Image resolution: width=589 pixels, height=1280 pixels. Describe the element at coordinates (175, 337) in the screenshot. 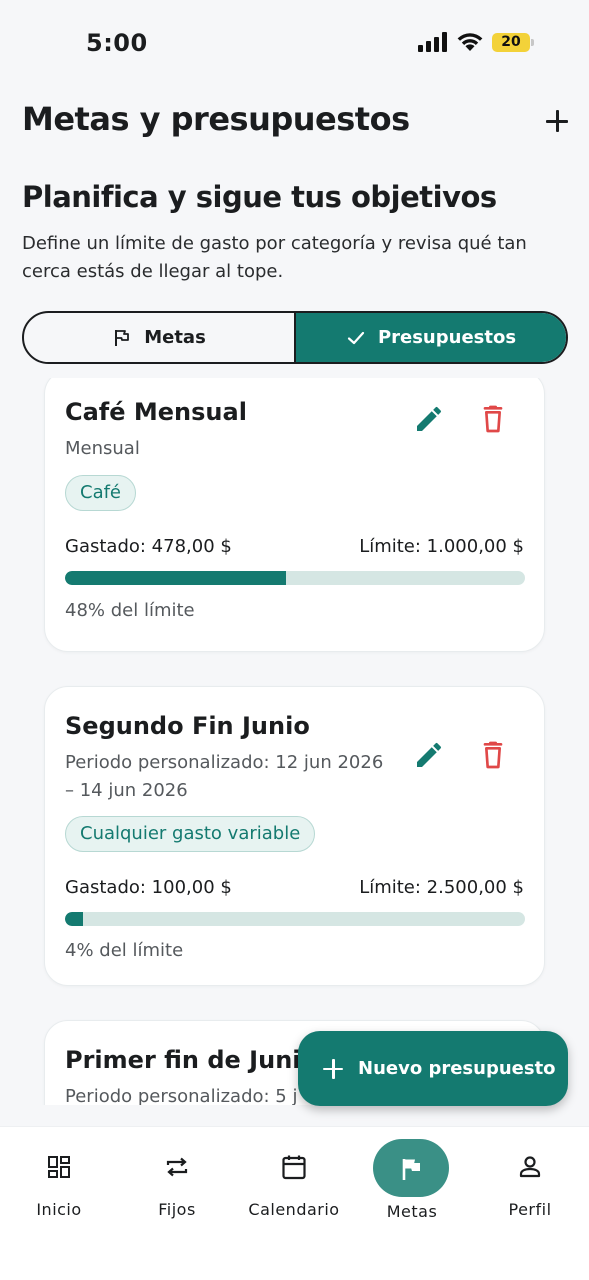

I see `tab-metas-label: Metas` at that location.